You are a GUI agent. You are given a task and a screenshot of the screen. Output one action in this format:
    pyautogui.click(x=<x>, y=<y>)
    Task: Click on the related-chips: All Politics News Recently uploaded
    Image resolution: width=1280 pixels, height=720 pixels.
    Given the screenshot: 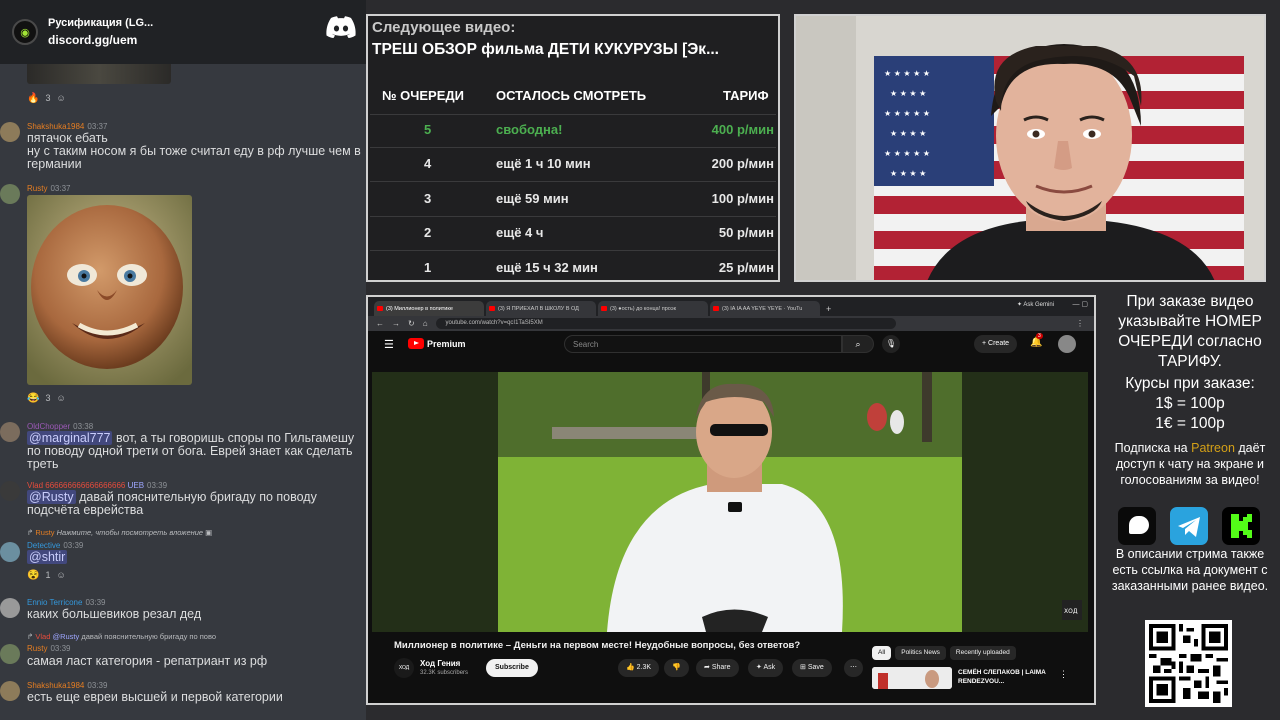 What is the action you would take?
    pyautogui.click(x=944, y=653)
    